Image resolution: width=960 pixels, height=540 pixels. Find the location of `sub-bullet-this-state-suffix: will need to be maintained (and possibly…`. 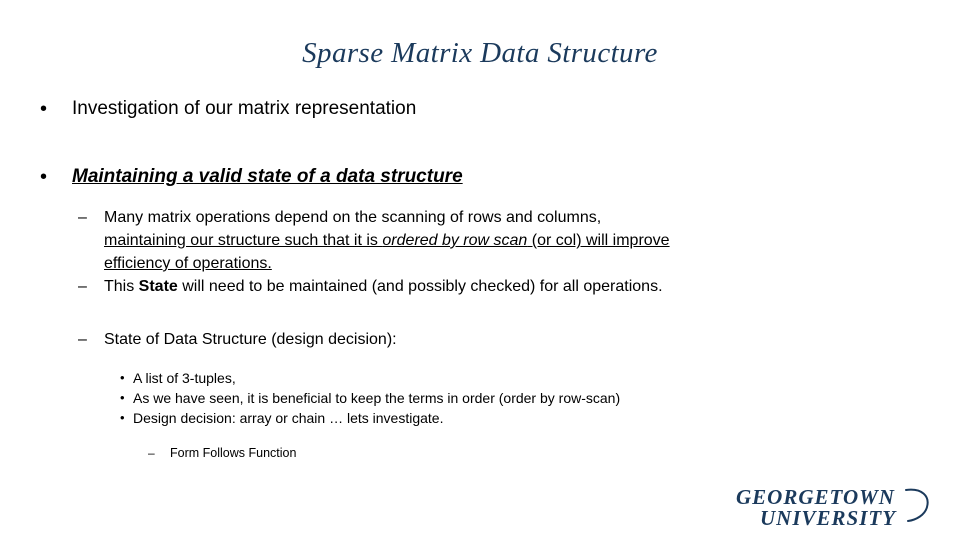

sub-bullet-this-state-suffix: will need to be maintained (and possibly… is located at coordinates (420, 286).